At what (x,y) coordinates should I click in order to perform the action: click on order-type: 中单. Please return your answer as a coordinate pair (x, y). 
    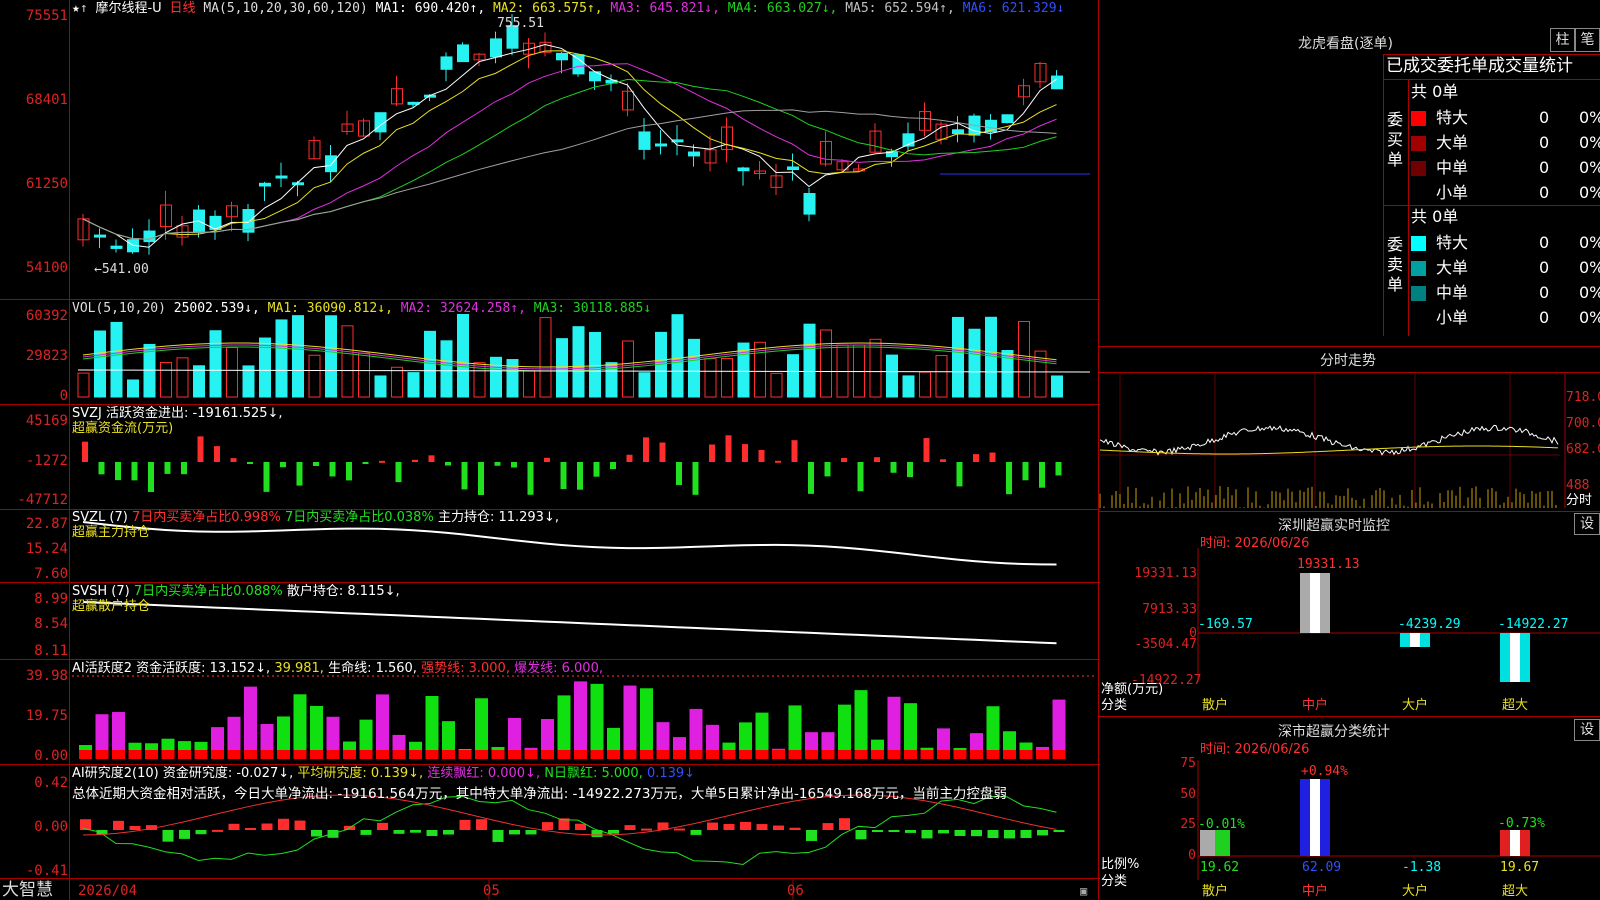
    Looking at the image, I should click on (1452, 292).